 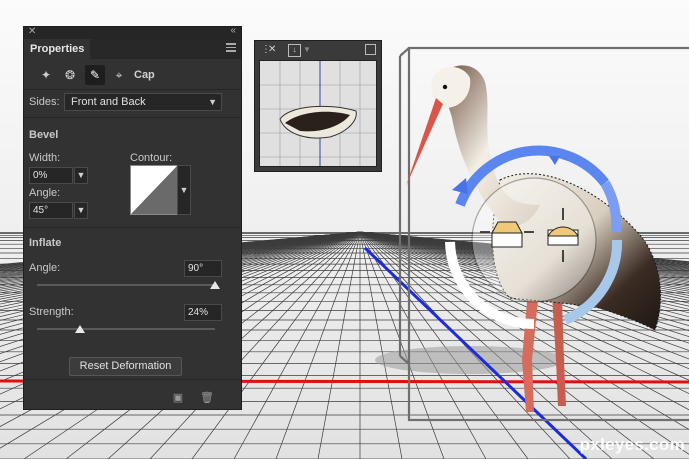 What do you see at coordinates (108, 102) in the screenshot?
I see `sides-value: Front and Back` at bounding box center [108, 102].